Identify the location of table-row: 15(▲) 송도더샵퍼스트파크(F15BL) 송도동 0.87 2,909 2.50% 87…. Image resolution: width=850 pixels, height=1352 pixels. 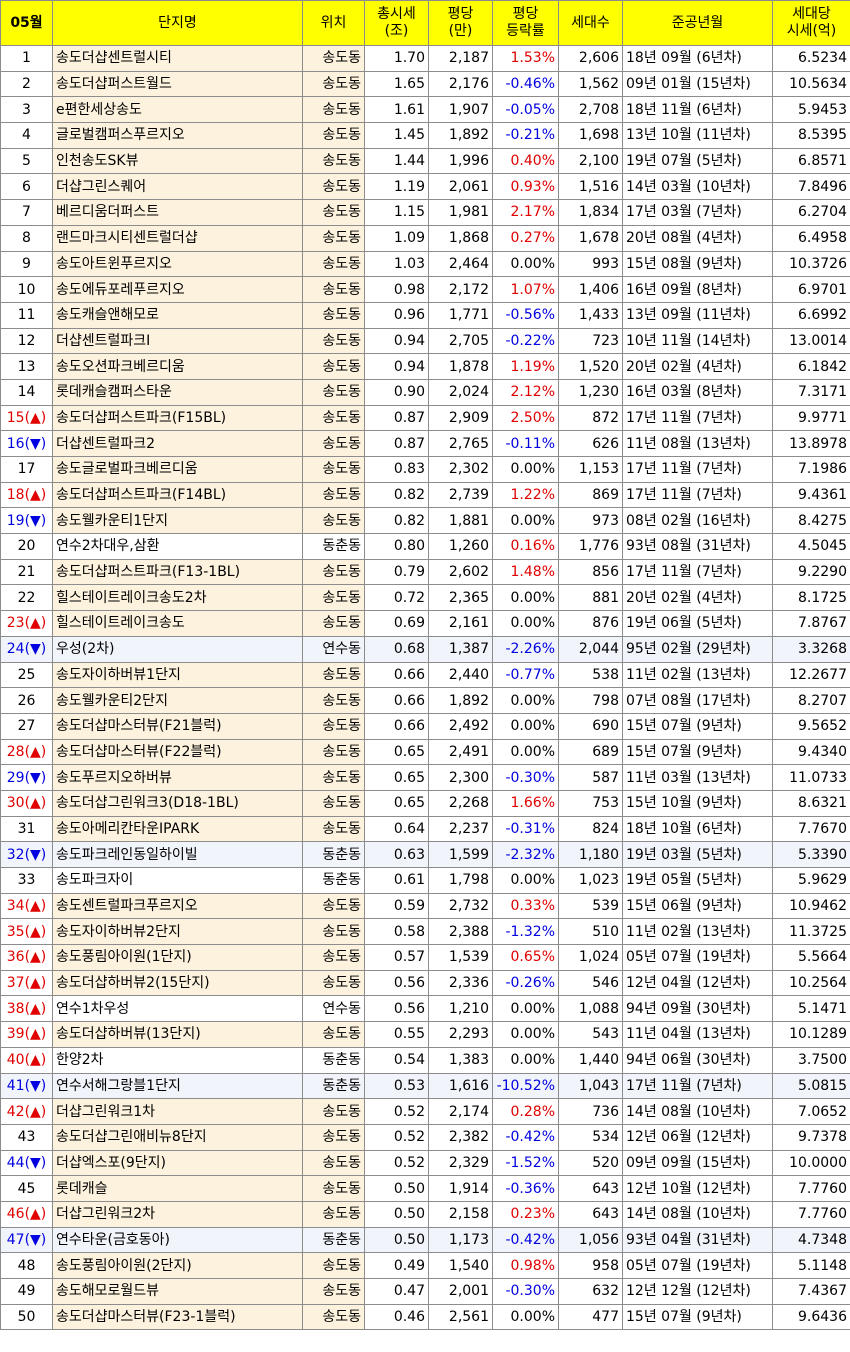
(425, 418).